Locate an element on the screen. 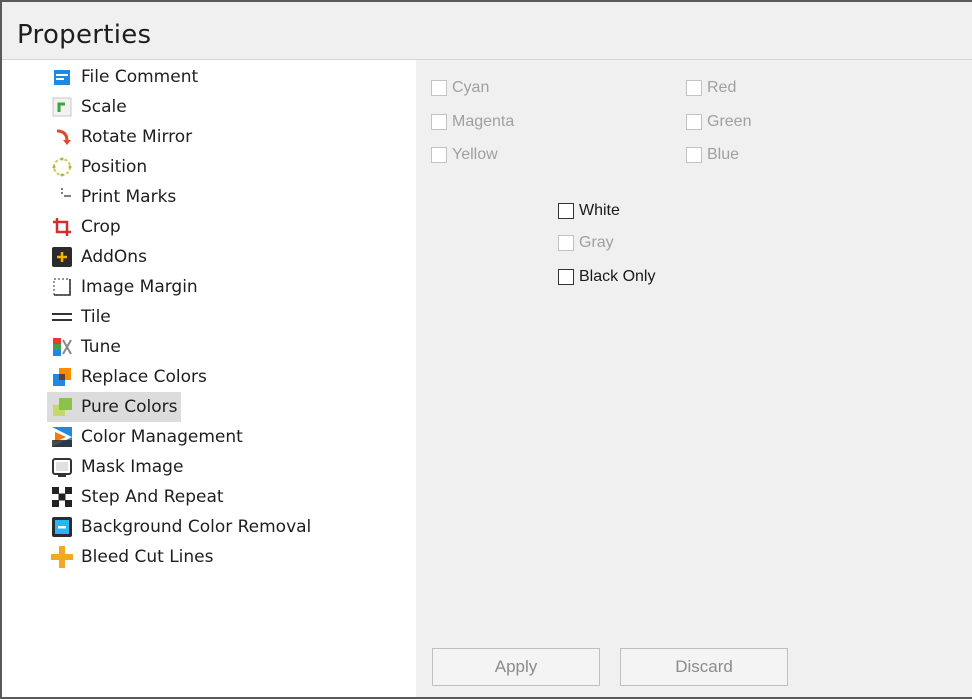 The height and width of the screenshot is (699, 972). tile-icon is located at coordinates (62, 317).